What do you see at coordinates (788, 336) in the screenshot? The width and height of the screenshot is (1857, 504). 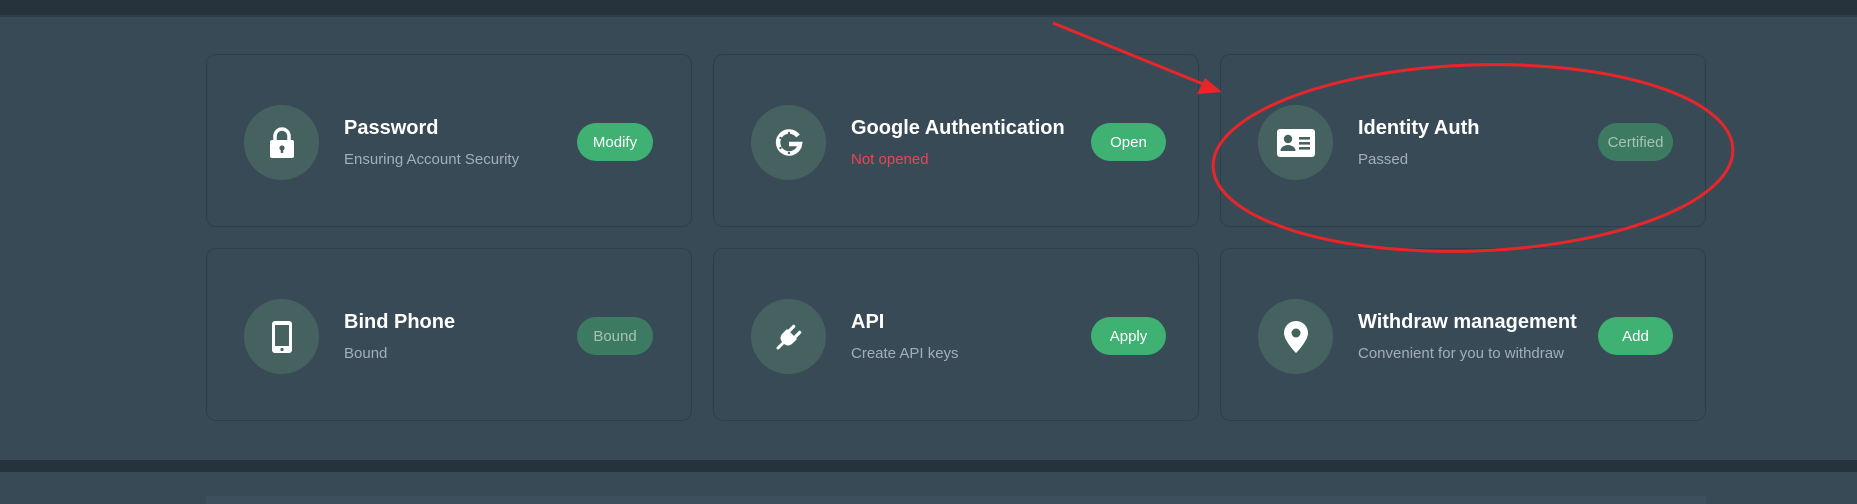 I see `plug-icon` at bounding box center [788, 336].